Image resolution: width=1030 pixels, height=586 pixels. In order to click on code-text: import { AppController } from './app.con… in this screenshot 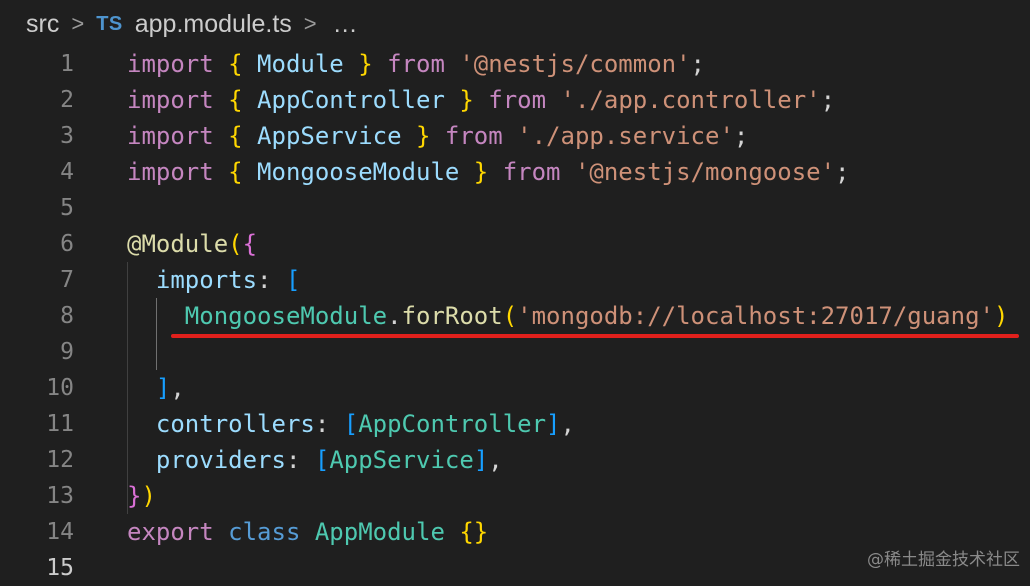, I will do `click(481, 100)`.